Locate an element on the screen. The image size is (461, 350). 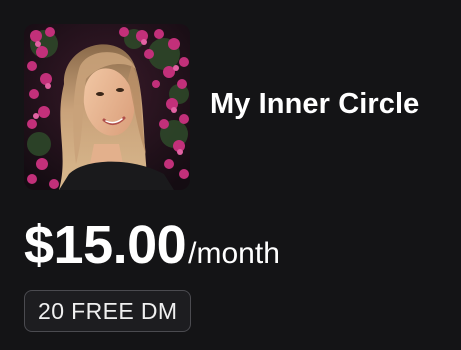
tier-title: My Inner Circle is located at coordinates (315, 104).